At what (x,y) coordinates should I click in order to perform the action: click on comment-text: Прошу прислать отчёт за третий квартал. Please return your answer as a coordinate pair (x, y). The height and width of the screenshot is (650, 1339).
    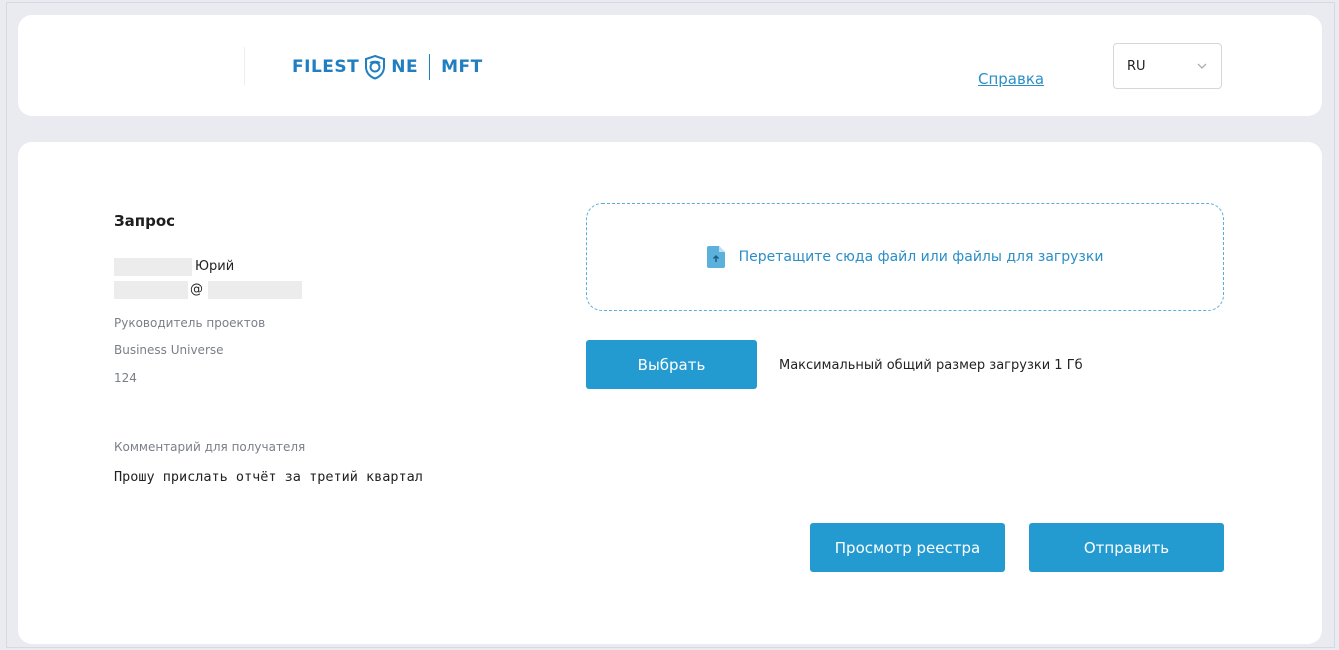
    Looking at the image, I should click on (268, 477).